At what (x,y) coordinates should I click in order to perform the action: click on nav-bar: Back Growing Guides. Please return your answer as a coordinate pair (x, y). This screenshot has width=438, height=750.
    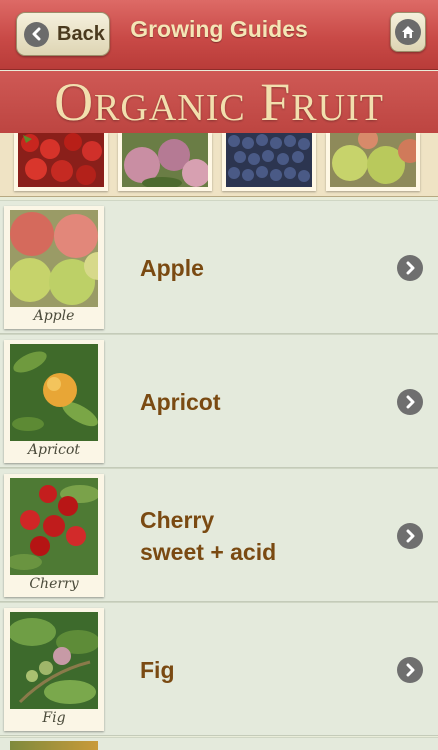
    Looking at the image, I should click on (219, 35).